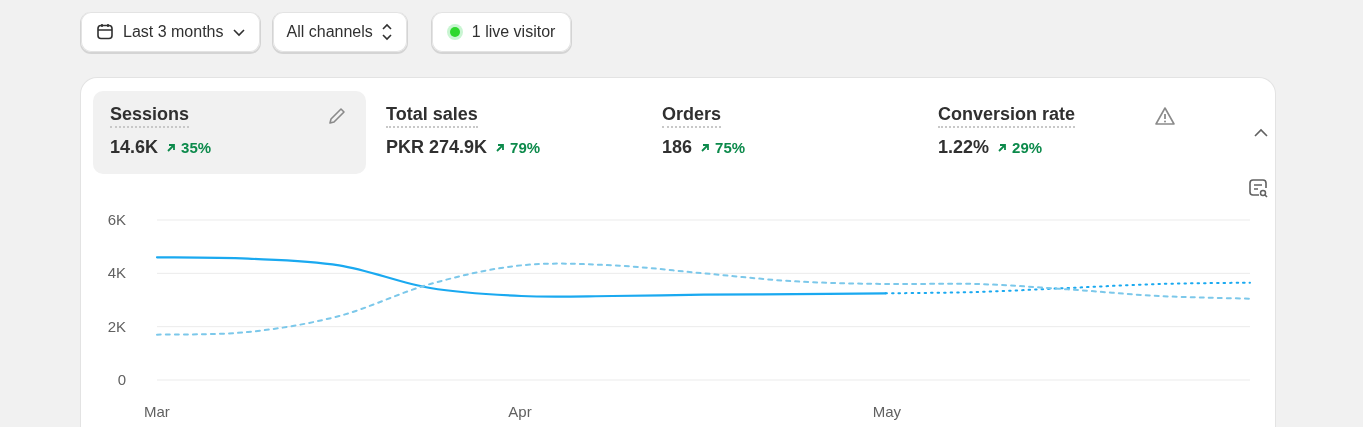 The image size is (1363, 427). I want to click on edit-icon, so click(337, 116).